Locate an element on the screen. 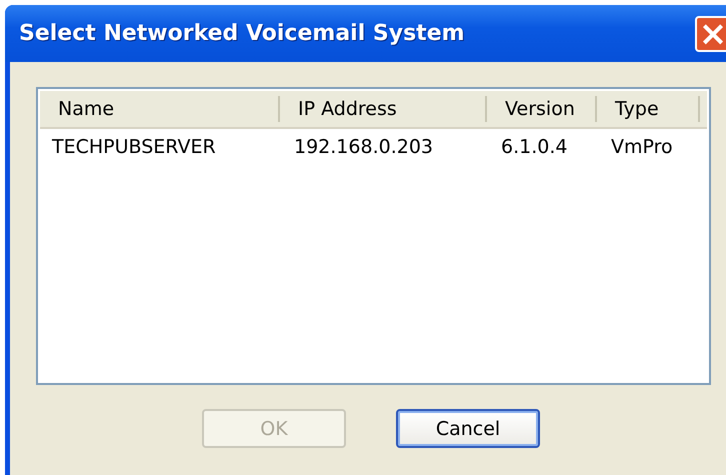 Image resolution: width=726 pixels, height=475 pixels. cancel-button: Cancel is located at coordinates (468, 428).